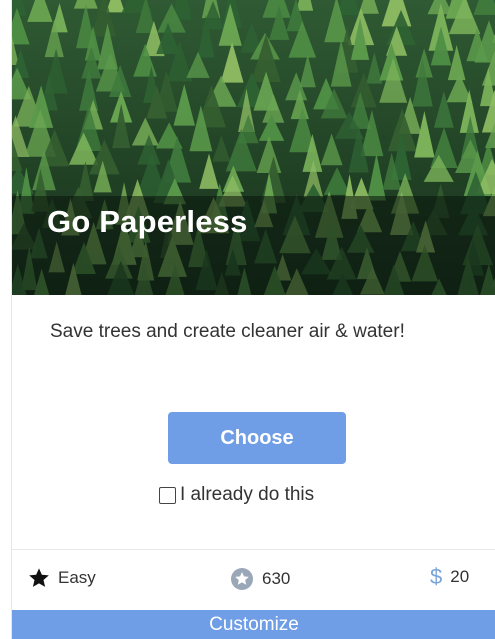 This screenshot has height=639, width=495. I want to click on difficulty-stat: Easy, so click(62, 578).